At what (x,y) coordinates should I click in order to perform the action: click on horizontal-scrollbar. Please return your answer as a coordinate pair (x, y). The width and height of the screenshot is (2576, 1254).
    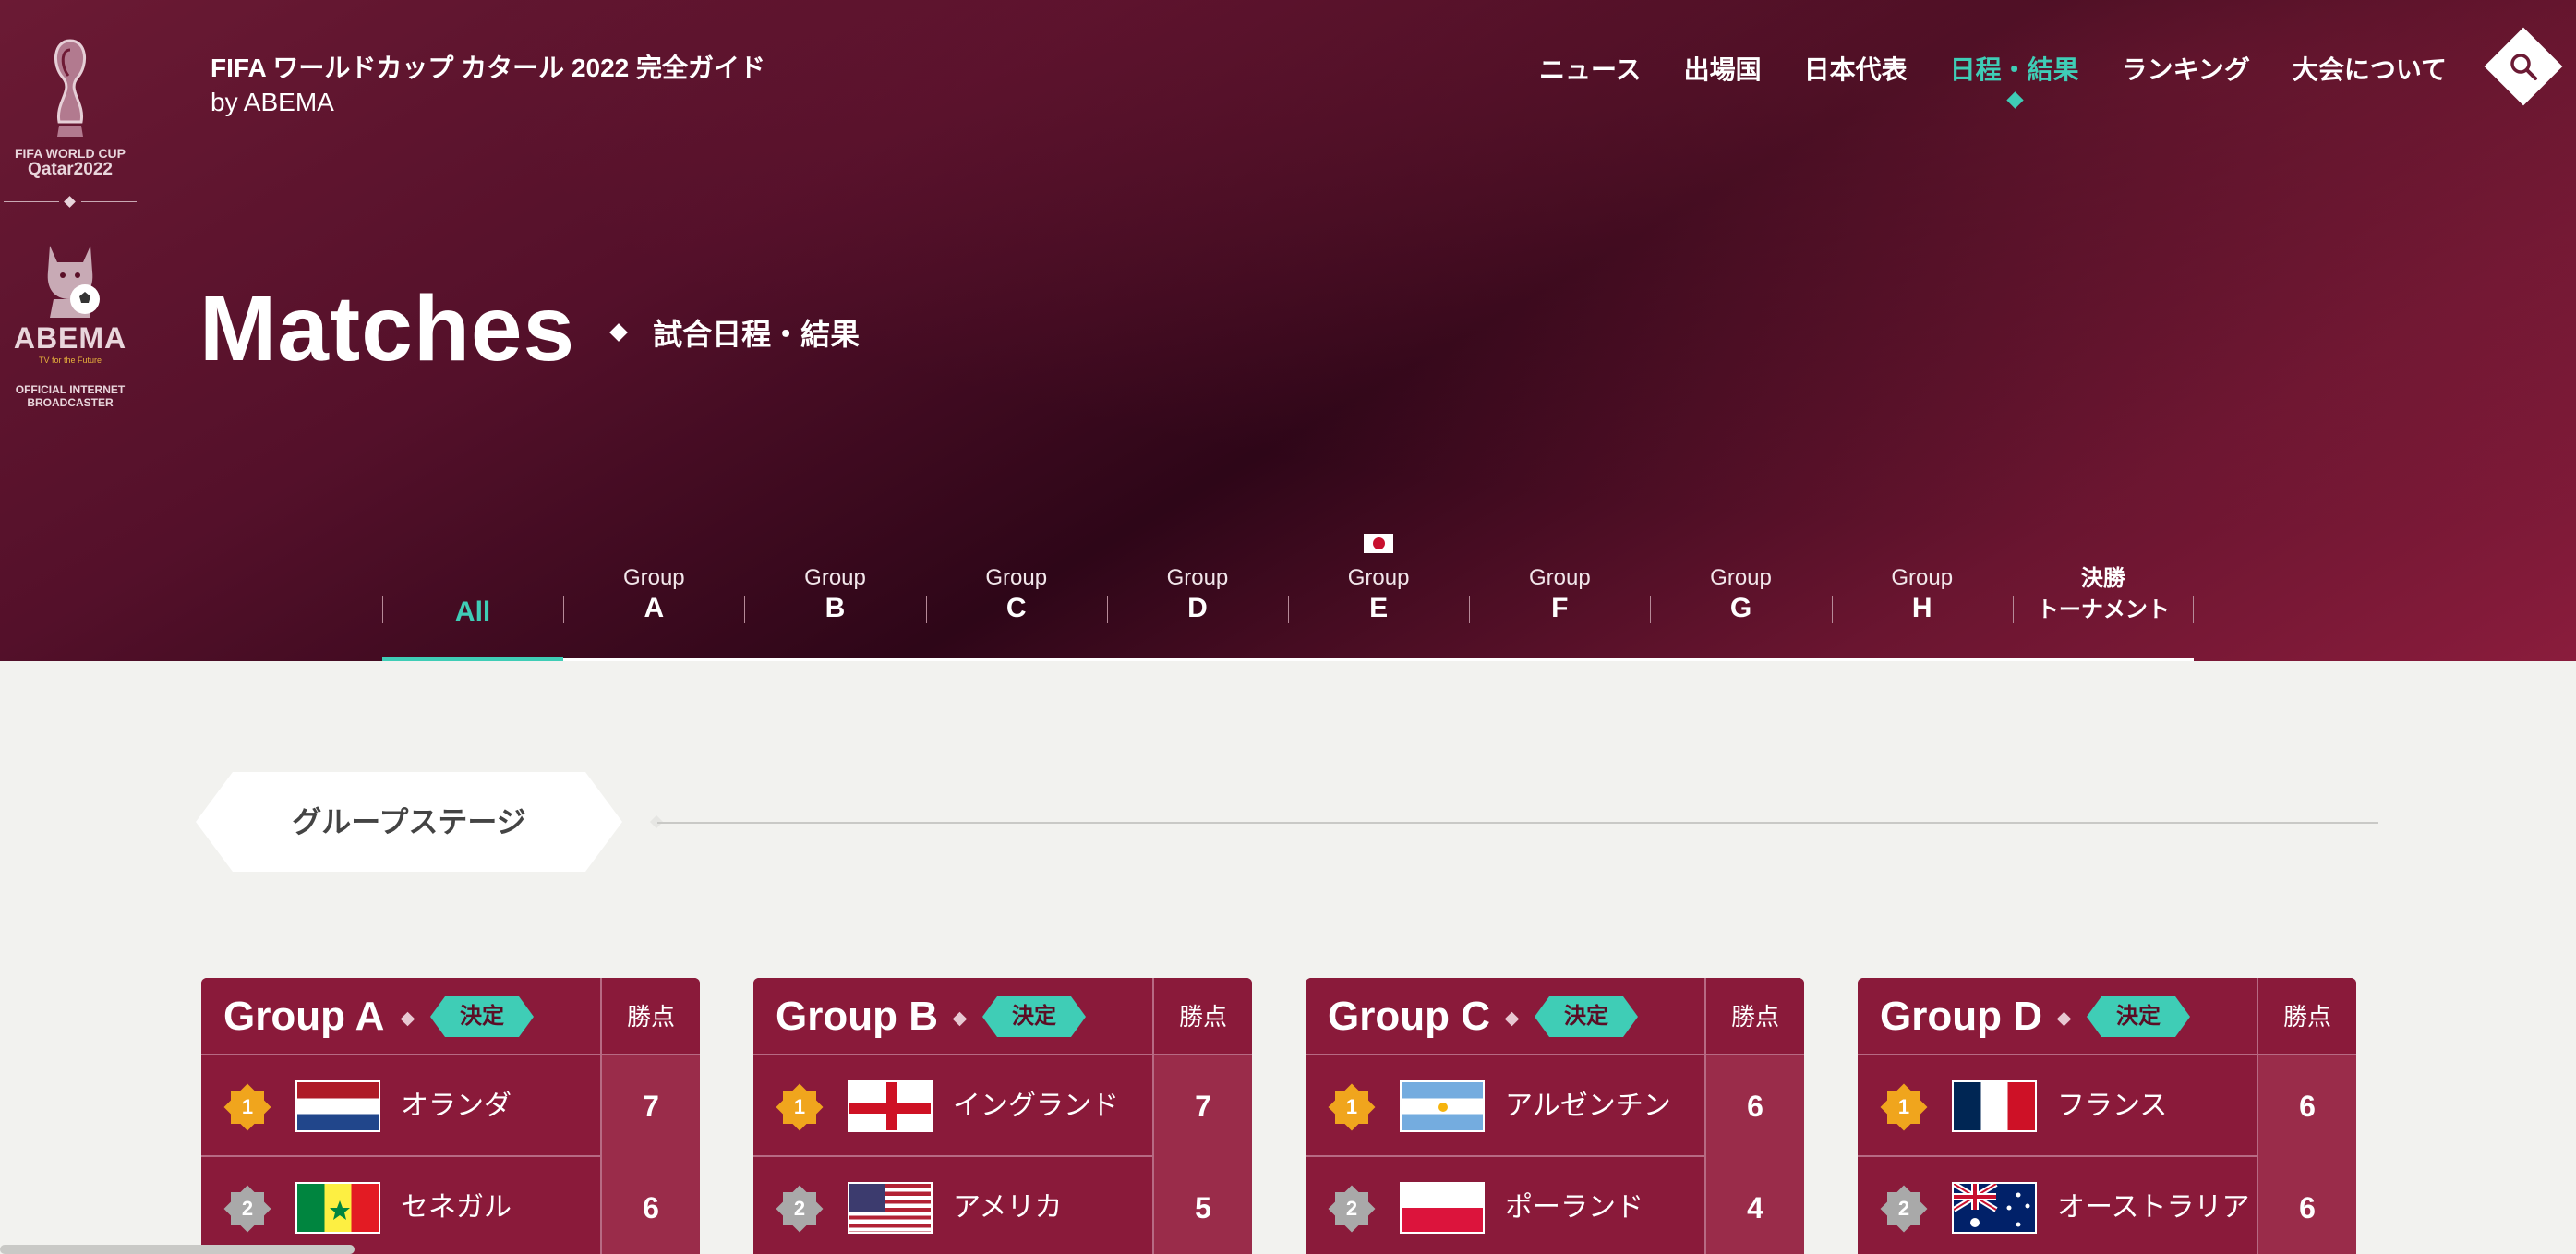
    Looking at the image, I should click on (177, 1249).